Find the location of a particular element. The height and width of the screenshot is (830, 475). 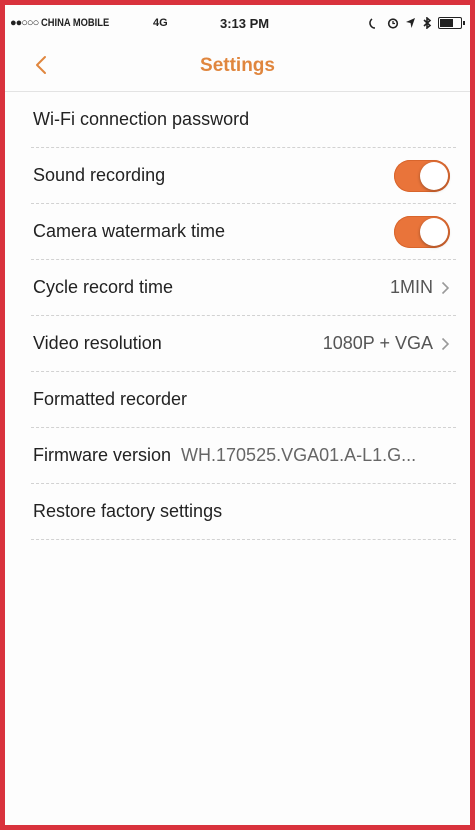

setting-value-wrap: 1080P + VGA is located at coordinates (386, 343).